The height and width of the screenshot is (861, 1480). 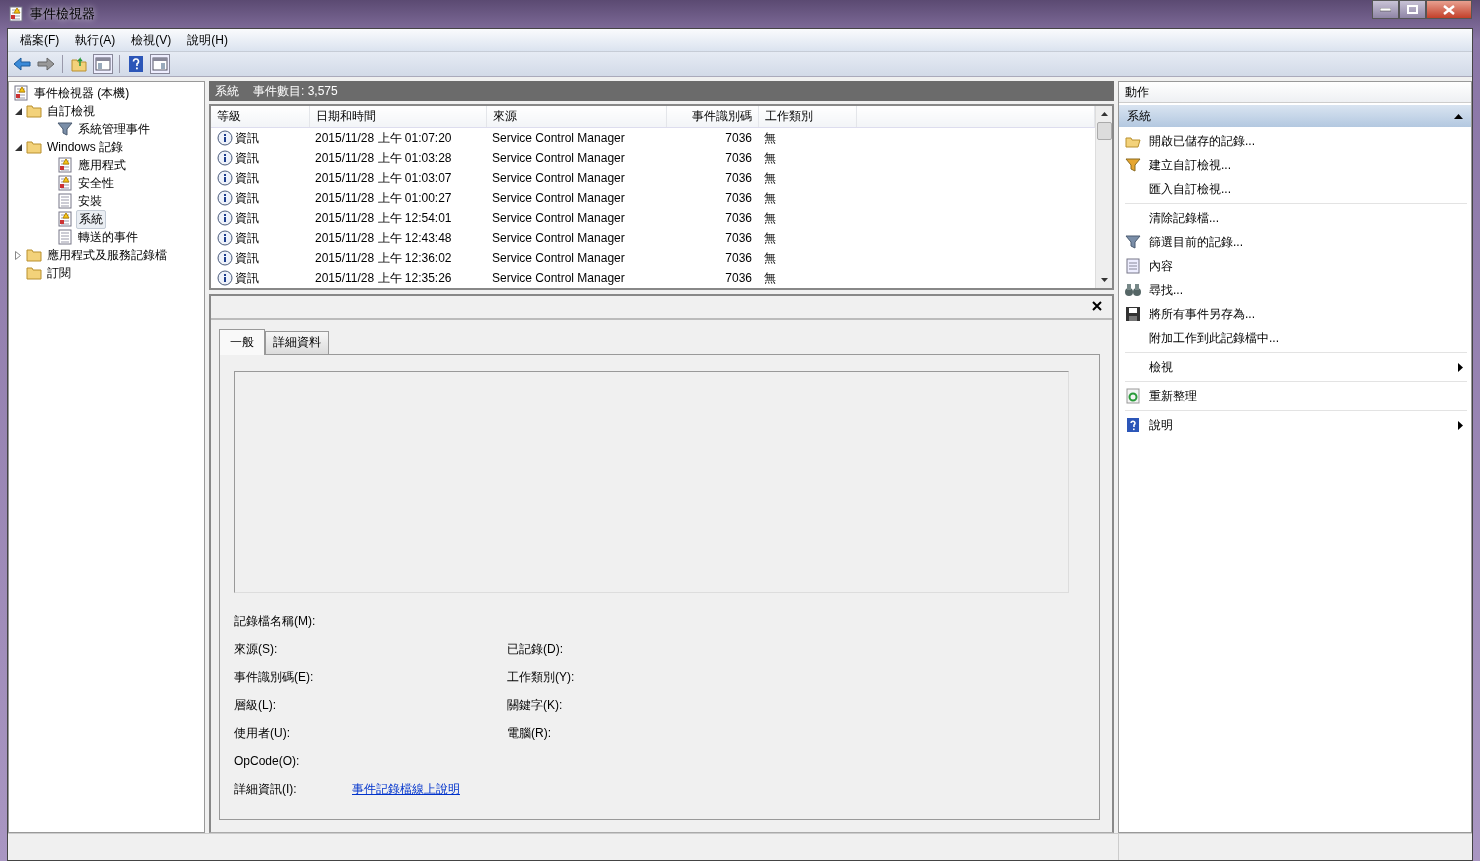 I want to click on scrollbar, so click(x=1103, y=197).